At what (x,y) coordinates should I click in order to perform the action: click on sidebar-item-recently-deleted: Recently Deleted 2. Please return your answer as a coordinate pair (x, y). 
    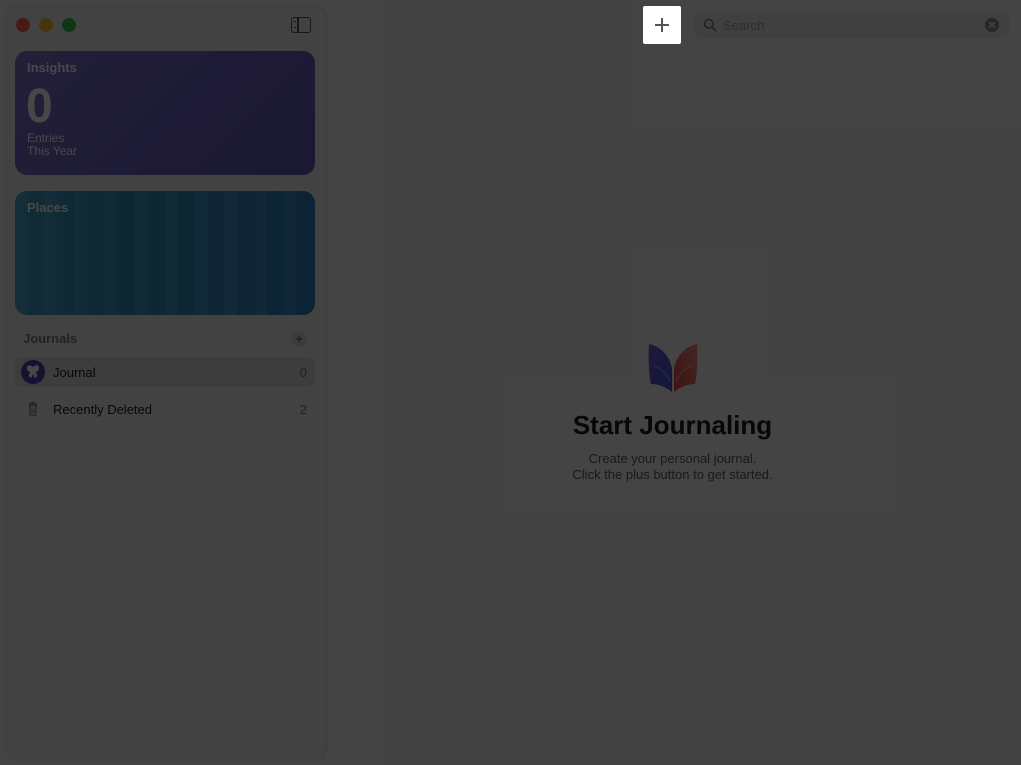
    Looking at the image, I should click on (165, 409).